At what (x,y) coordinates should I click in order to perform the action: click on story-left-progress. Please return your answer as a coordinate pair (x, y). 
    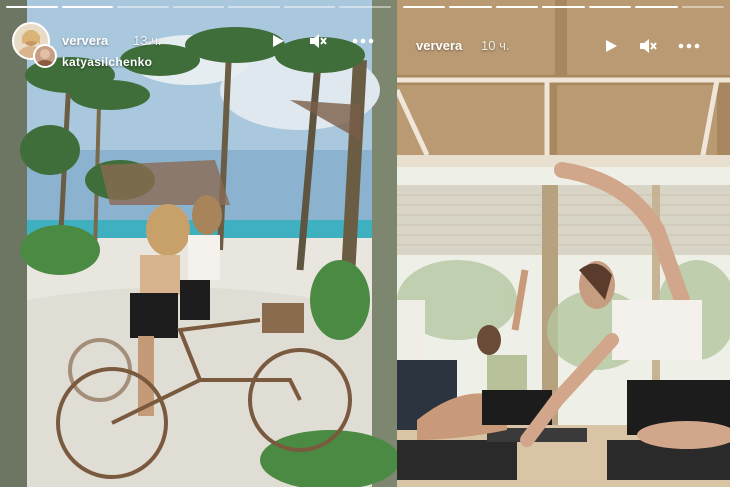
    Looking at the image, I should click on (199, 7).